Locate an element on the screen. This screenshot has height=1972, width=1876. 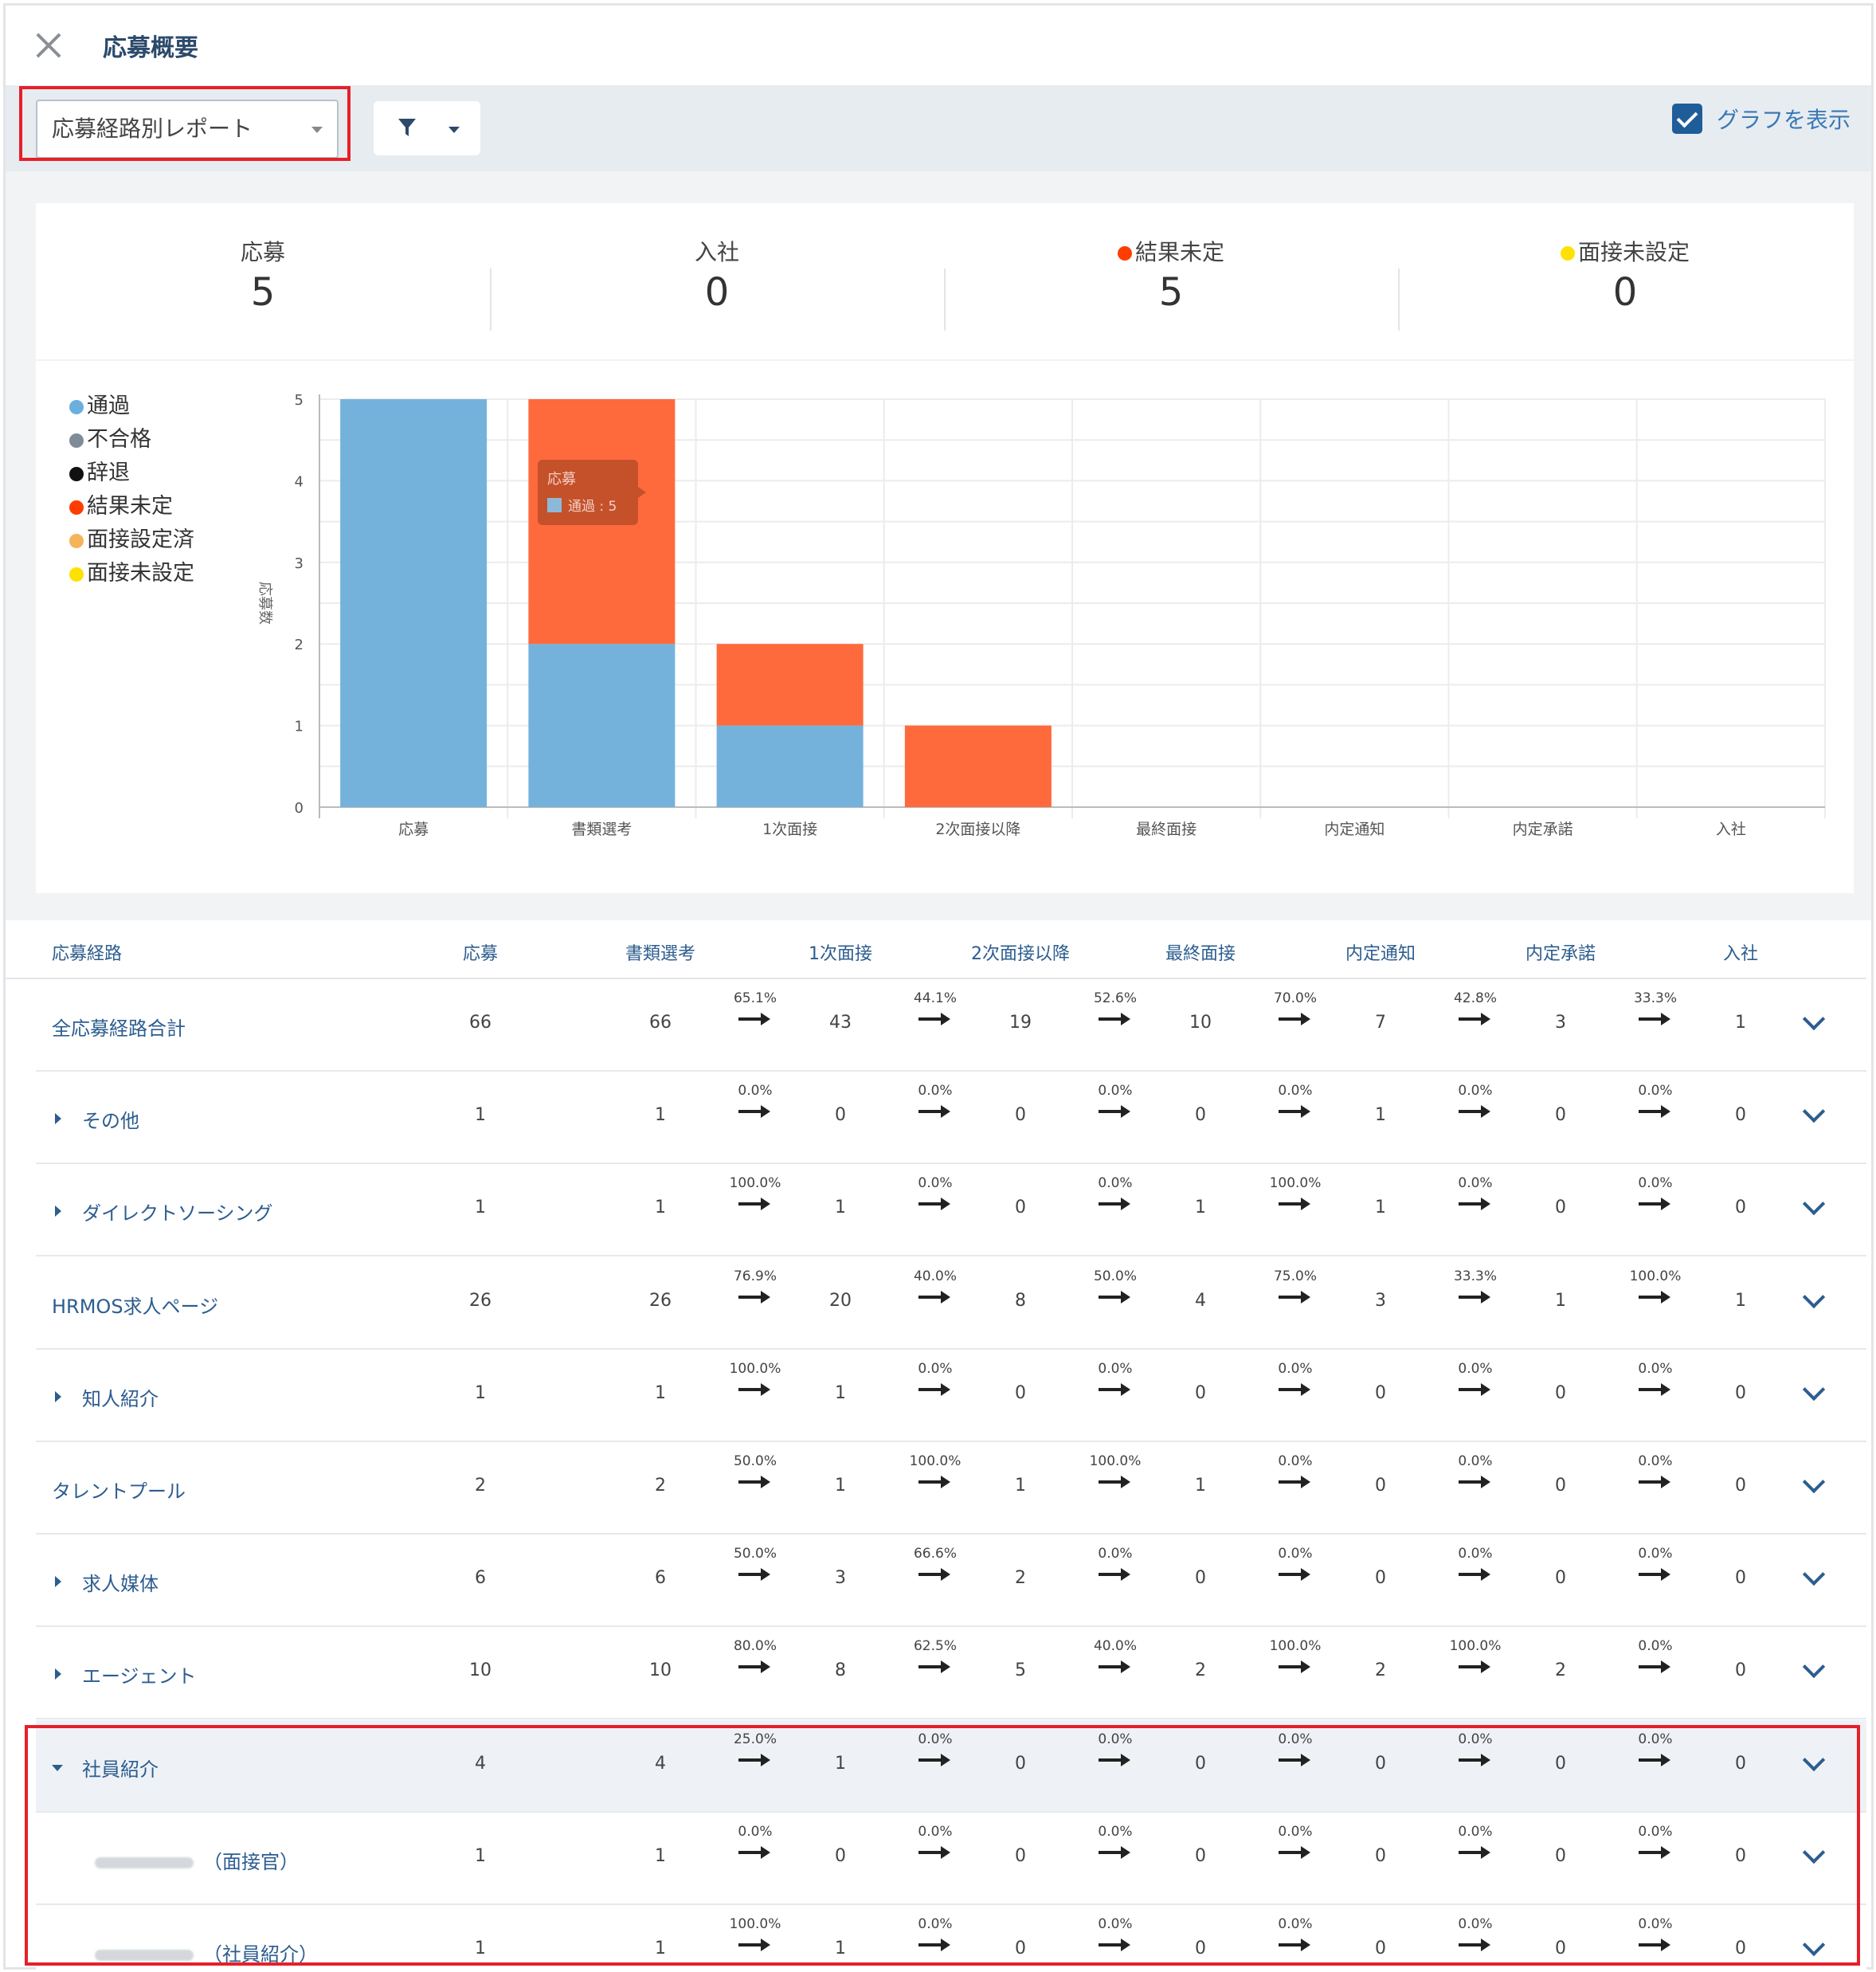
table-row: 知人紹介 1 1 1 0 0 0 0 0 100.0% 0.0% 0.0% 0.0% 0.0% 0.0% is located at coordinates (951, 1395).